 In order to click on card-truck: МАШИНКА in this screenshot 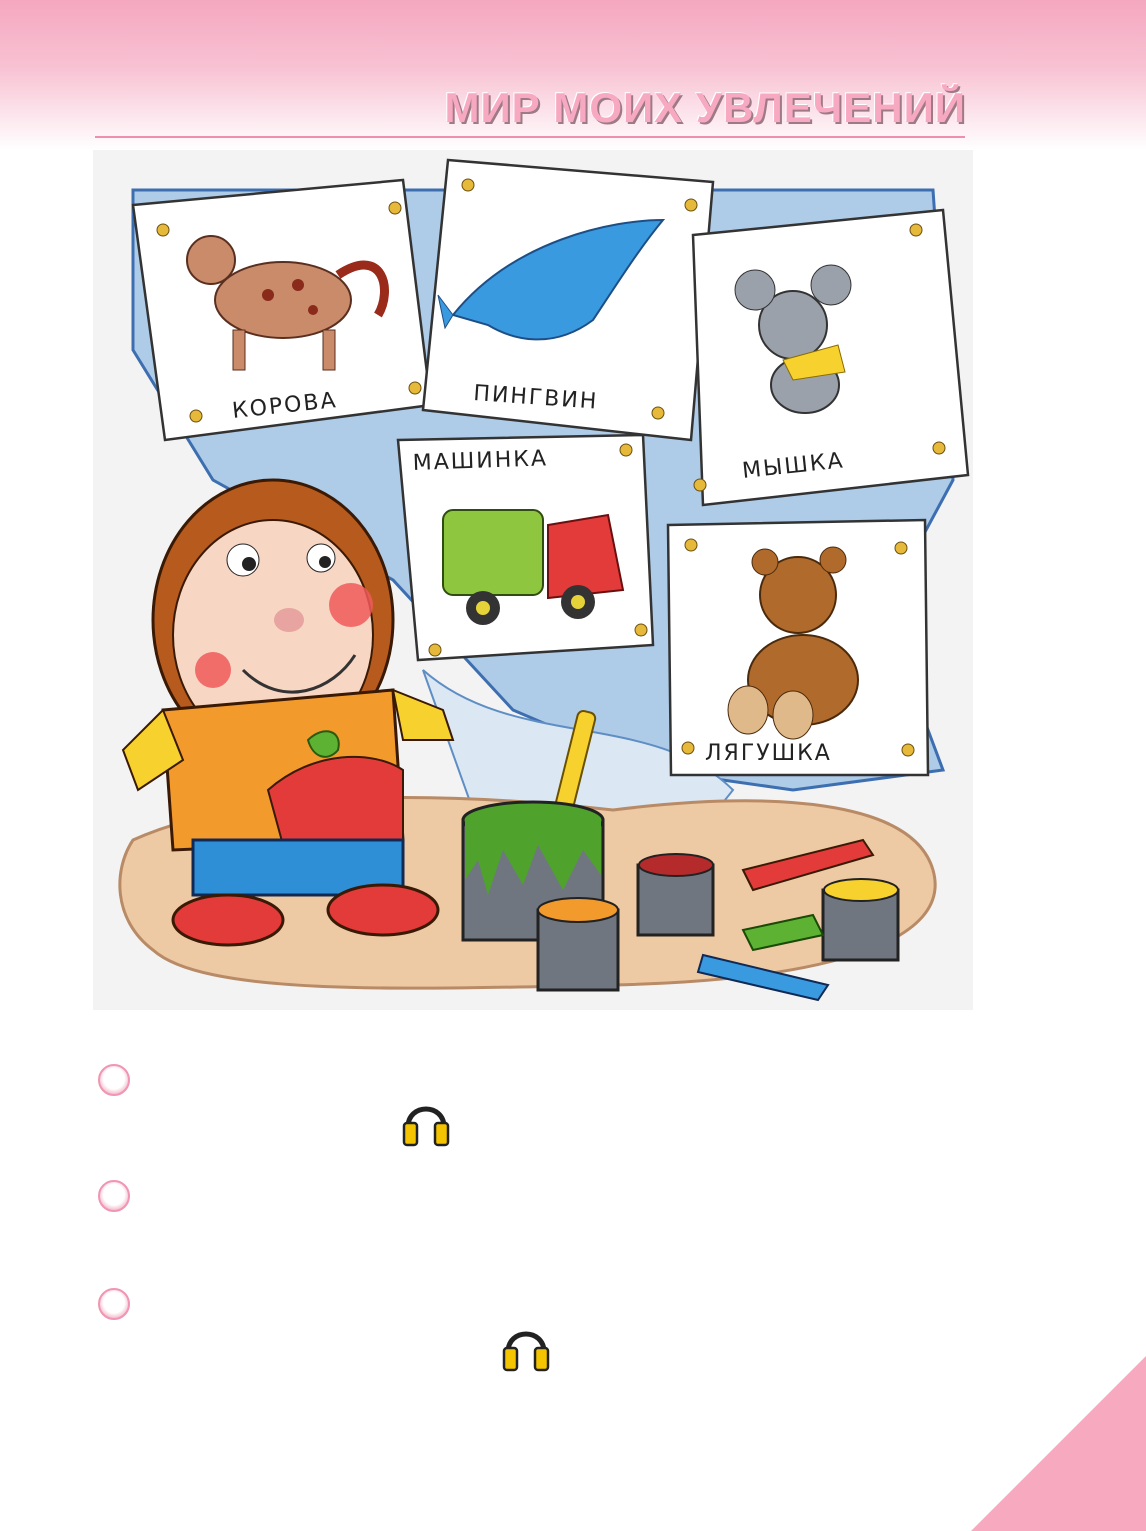, I will do `click(525, 547)`.